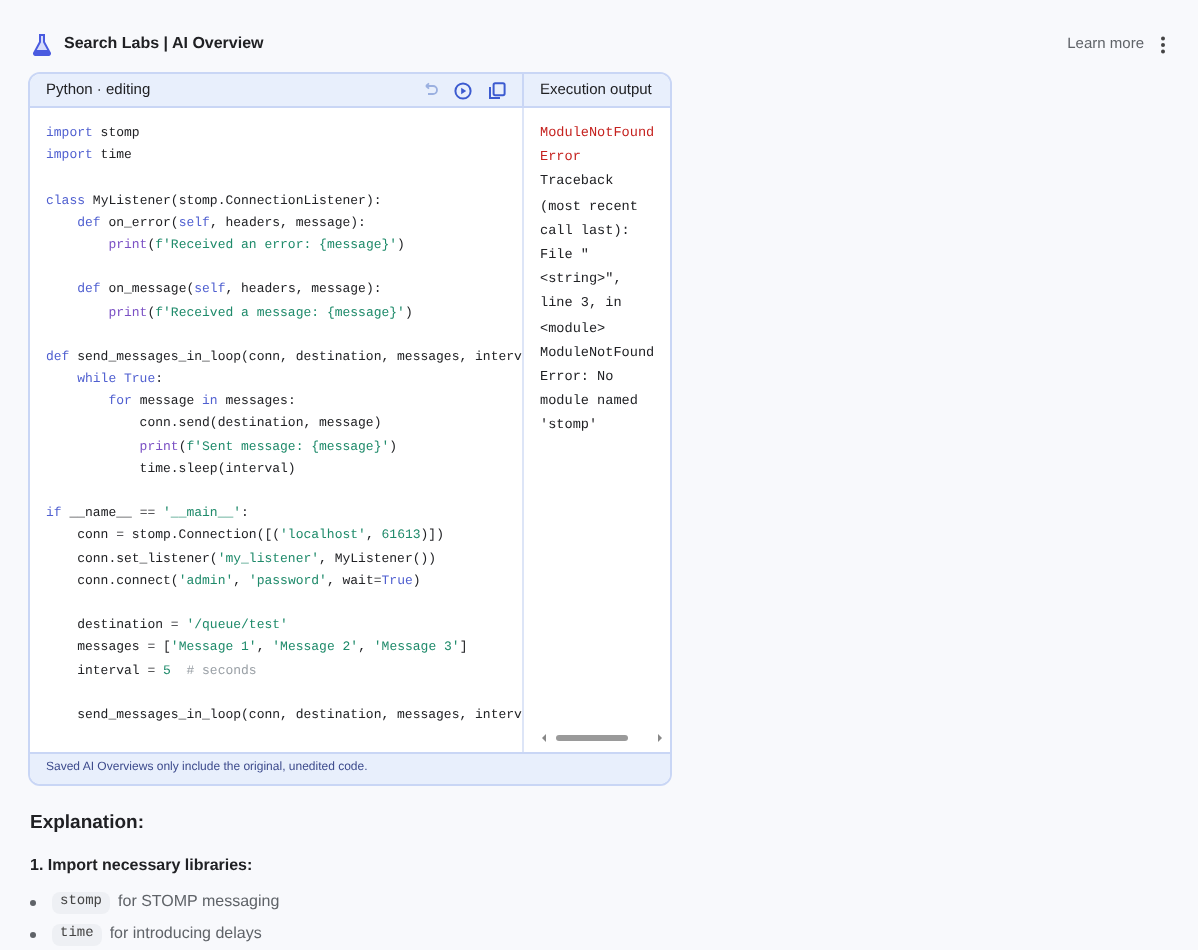  What do you see at coordinates (164, 44) in the screenshot?
I see `header-title: Search Labs | AI Overview` at bounding box center [164, 44].